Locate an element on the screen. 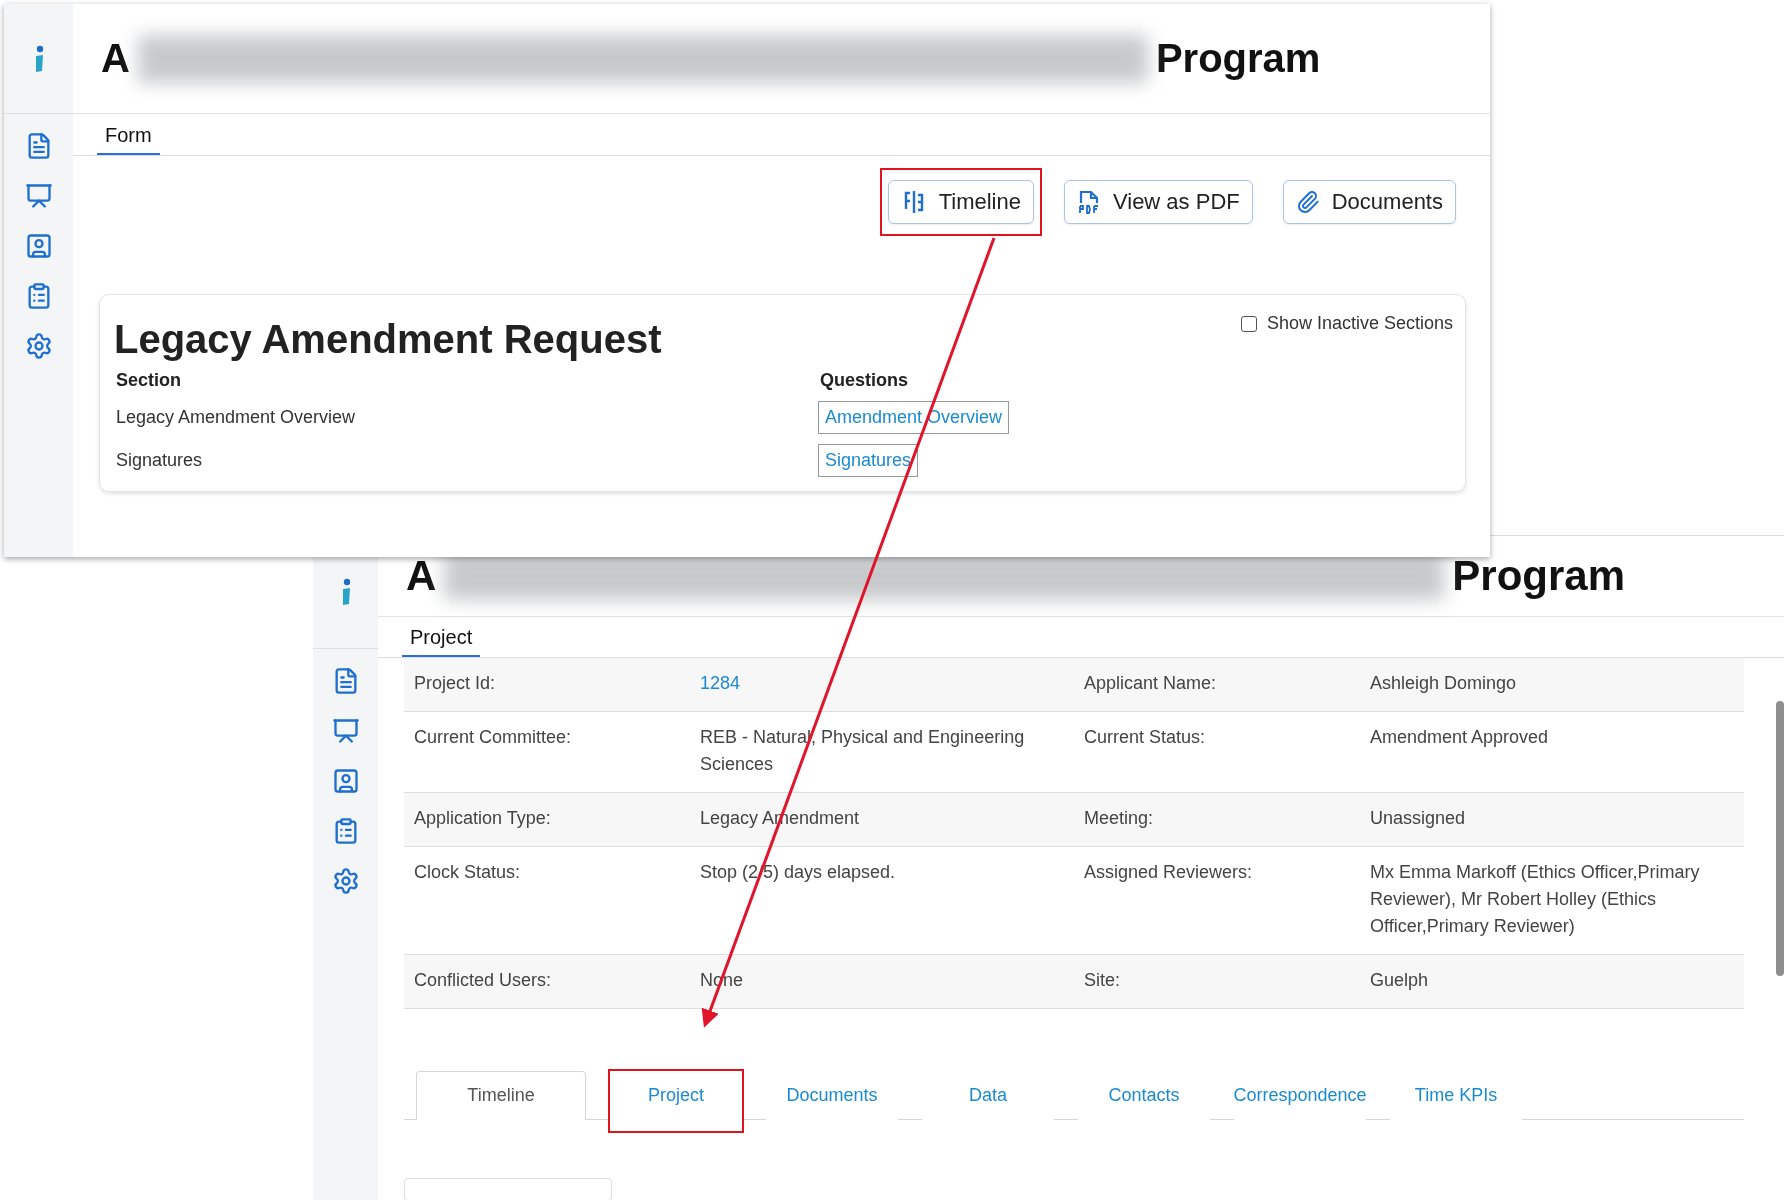 This screenshot has width=1784, height=1200. field-label: Conflicted Users: is located at coordinates (483, 980).